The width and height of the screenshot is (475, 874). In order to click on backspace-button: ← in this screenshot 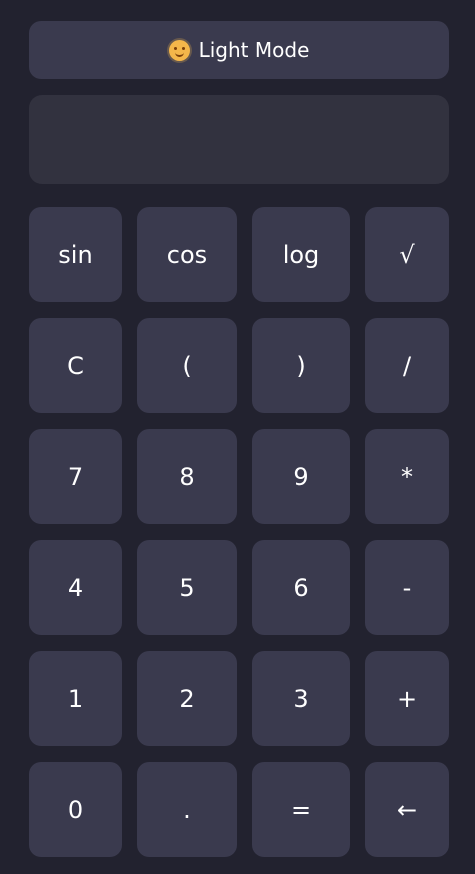, I will do `click(407, 809)`.